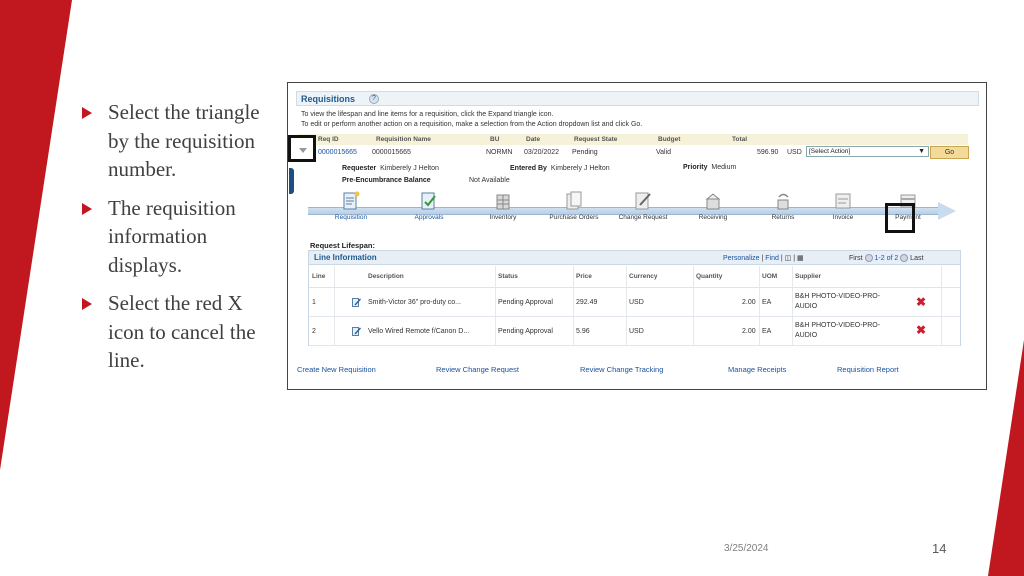  Describe the element at coordinates (503, 202) in the screenshot. I see `inventory-icon` at that location.